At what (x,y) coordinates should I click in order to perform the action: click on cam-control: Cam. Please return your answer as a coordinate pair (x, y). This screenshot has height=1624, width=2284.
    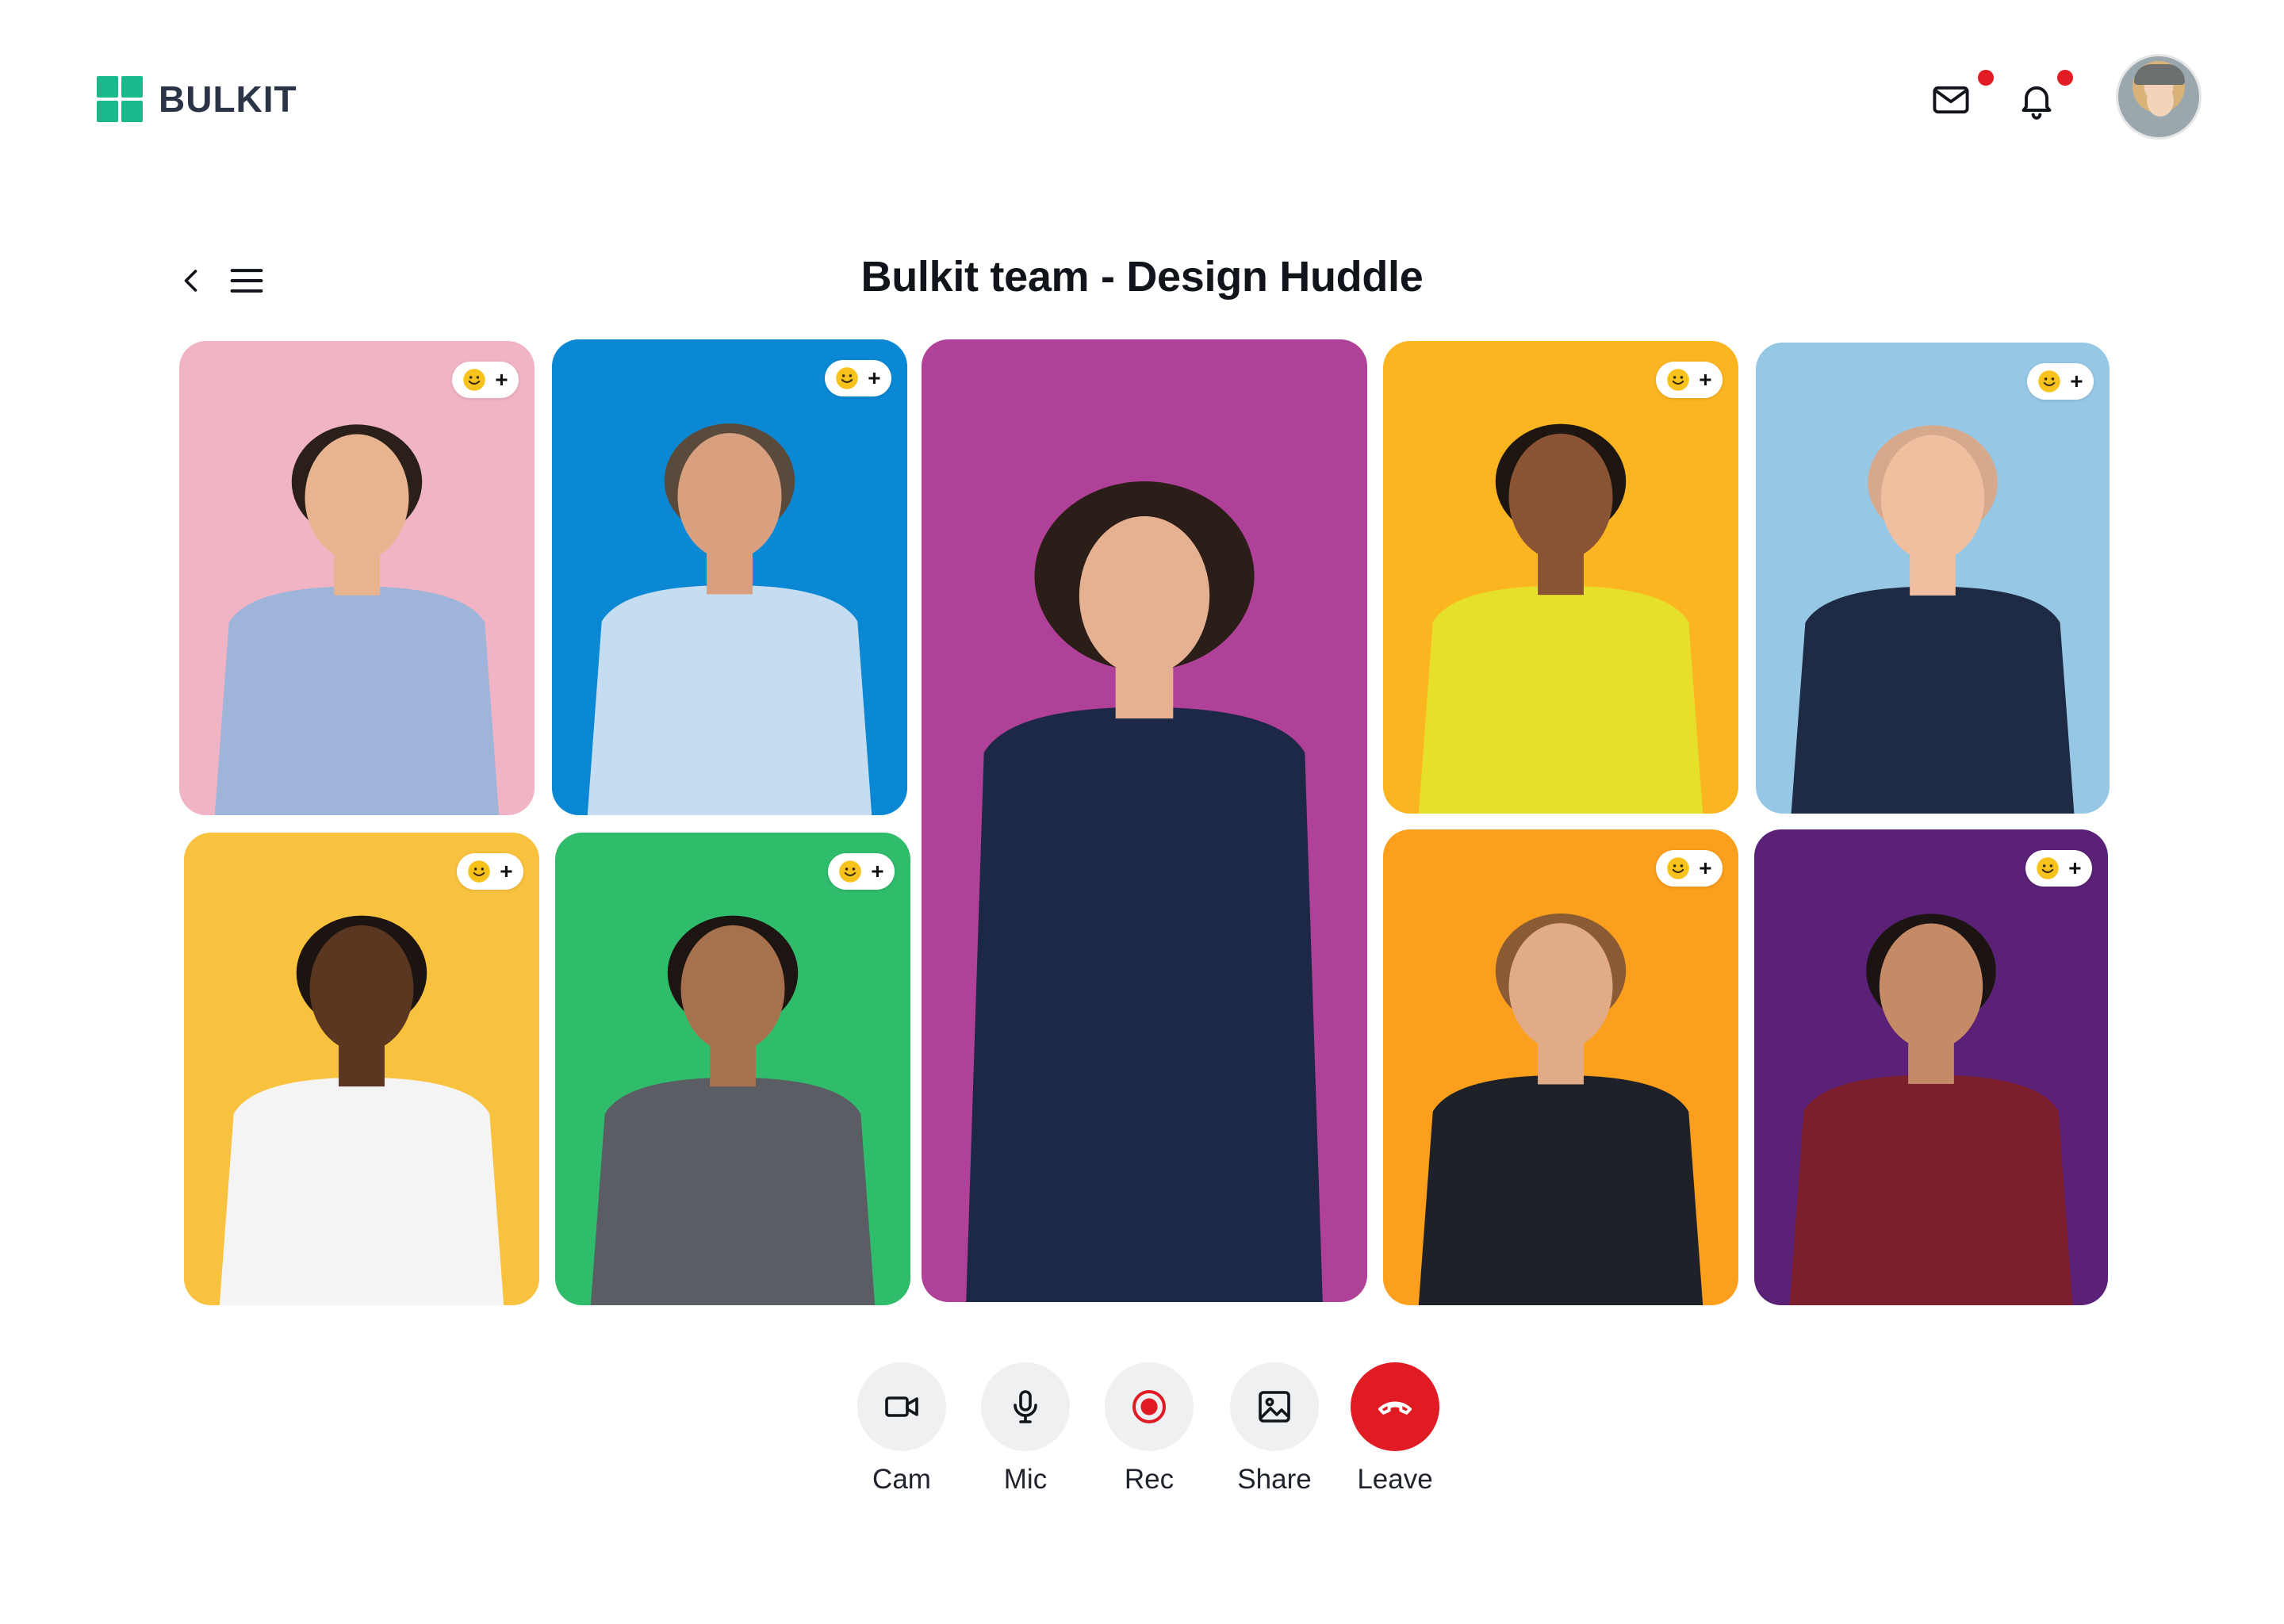
    Looking at the image, I should click on (901, 1429).